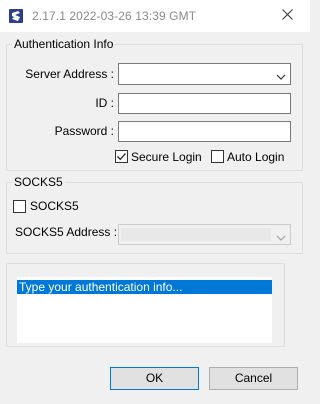 This screenshot has width=320, height=404. Describe the element at coordinates (16, 16) in the screenshot. I see `app-logo-icon` at that location.